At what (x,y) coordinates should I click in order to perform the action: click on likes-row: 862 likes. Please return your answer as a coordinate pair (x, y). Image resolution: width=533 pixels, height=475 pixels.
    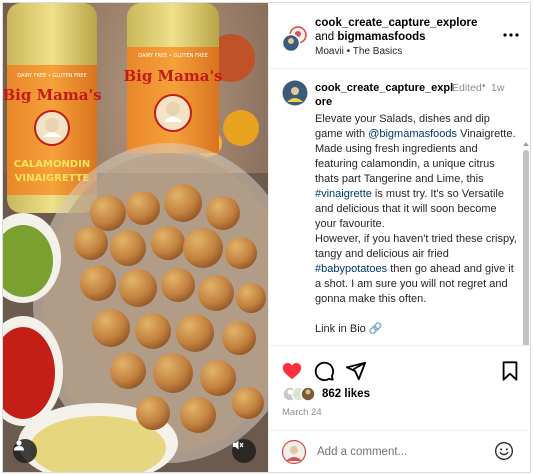
    Looking at the image, I should click on (326, 394).